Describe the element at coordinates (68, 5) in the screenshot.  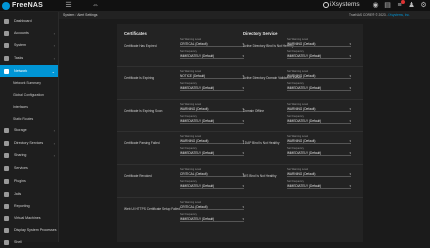
I see `menu-toggle-icon: ☰` at that location.